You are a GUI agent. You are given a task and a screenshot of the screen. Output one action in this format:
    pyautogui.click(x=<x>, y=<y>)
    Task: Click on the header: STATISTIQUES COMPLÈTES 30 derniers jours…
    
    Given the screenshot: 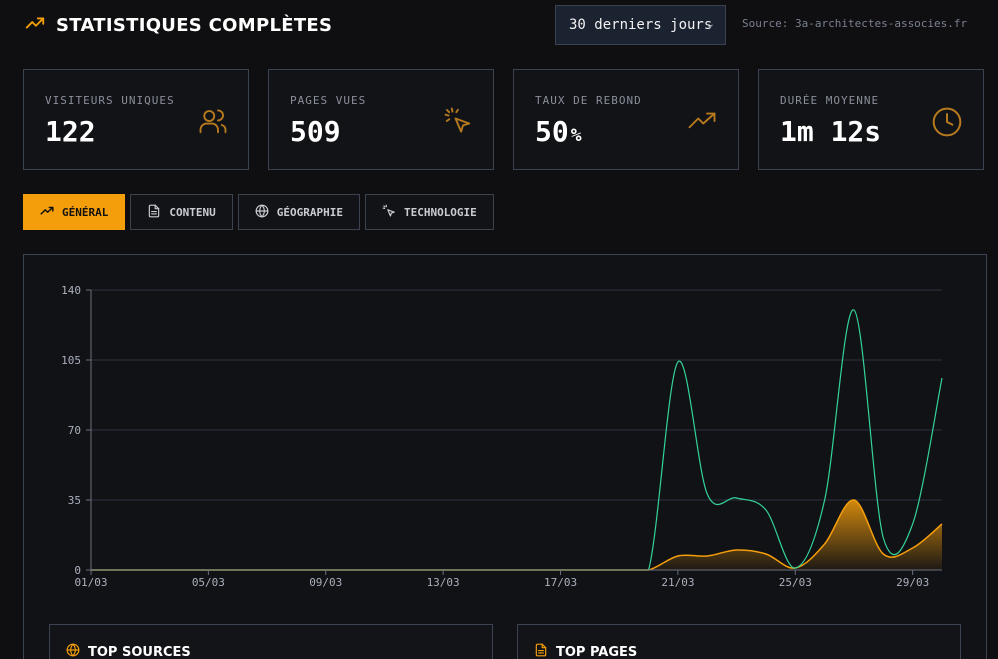 What is the action you would take?
    pyautogui.click(x=499, y=25)
    